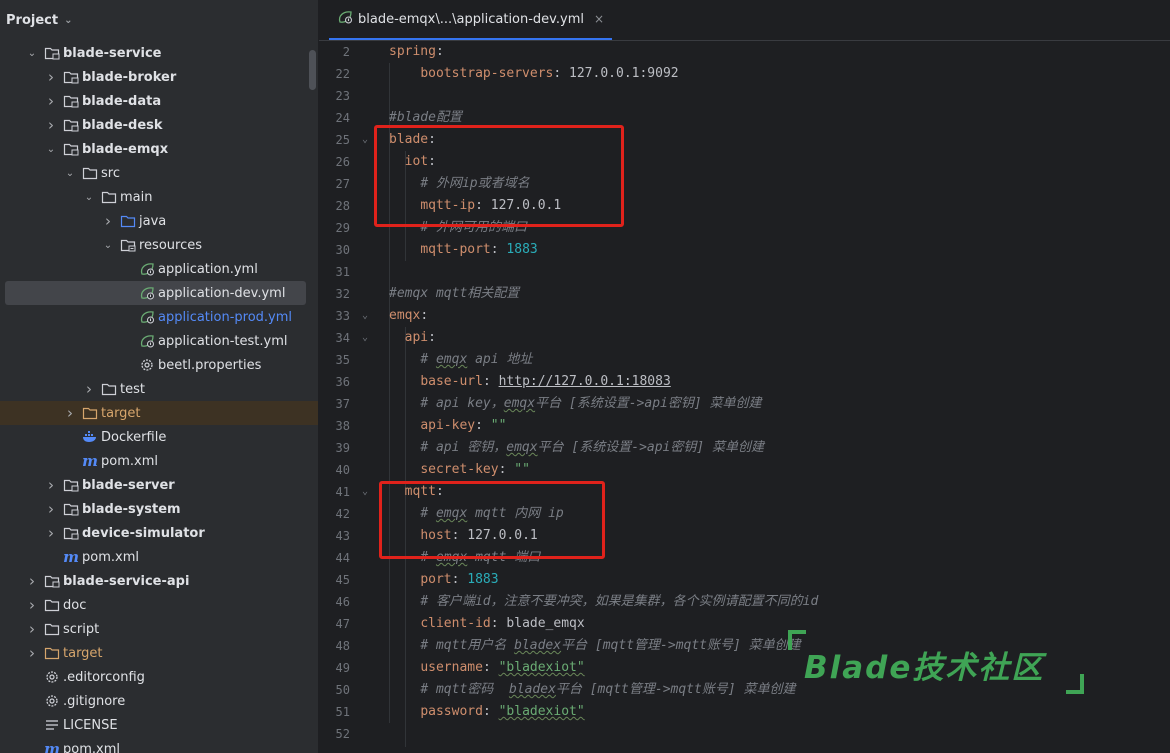  What do you see at coordinates (159, 629) in the screenshot?
I see `tree-item-script: › script` at bounding box center [159, 629].